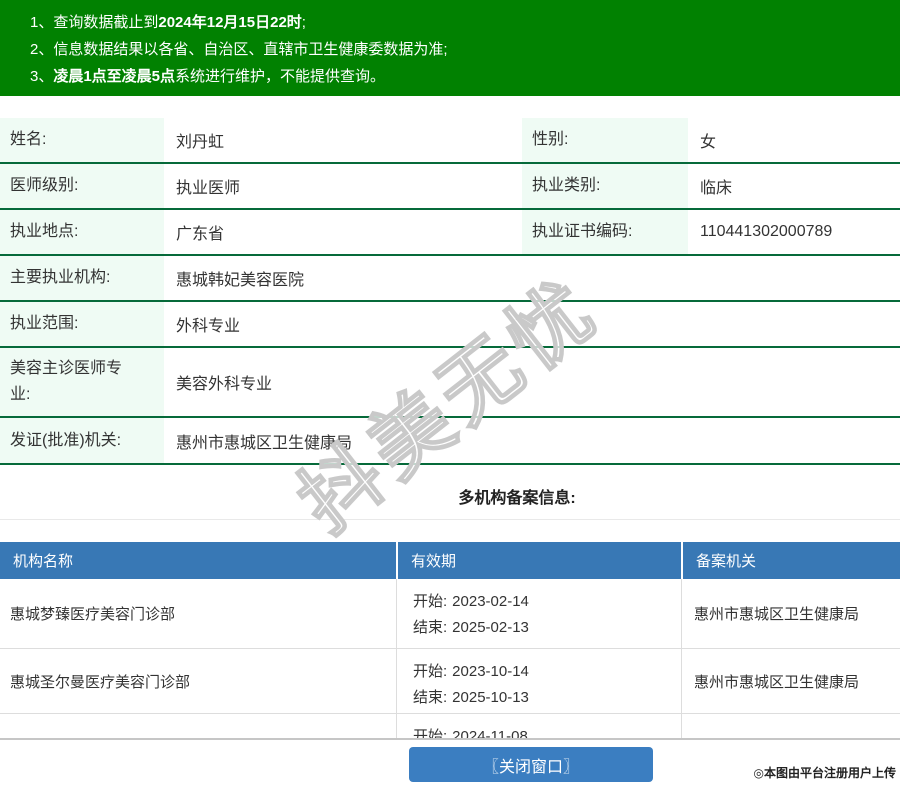 This screenshot has width=900, height=785. What do you see at coordinates (82, 440) in the screenshot?
I see `issuing-authority-label: 发证(批准)机关:` at bounding box center [82, 440].